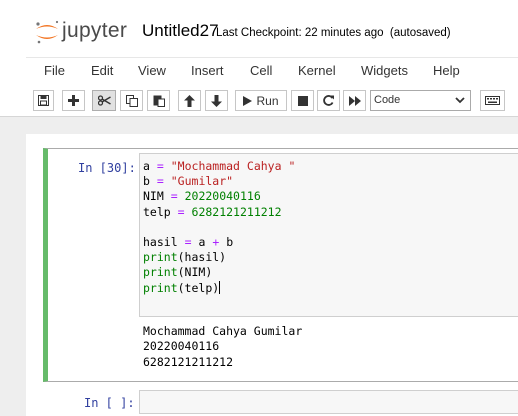 The image size is (518, 416). I want to click on output-line: Mochammad Cahya Gumilar, so click(223, 331).